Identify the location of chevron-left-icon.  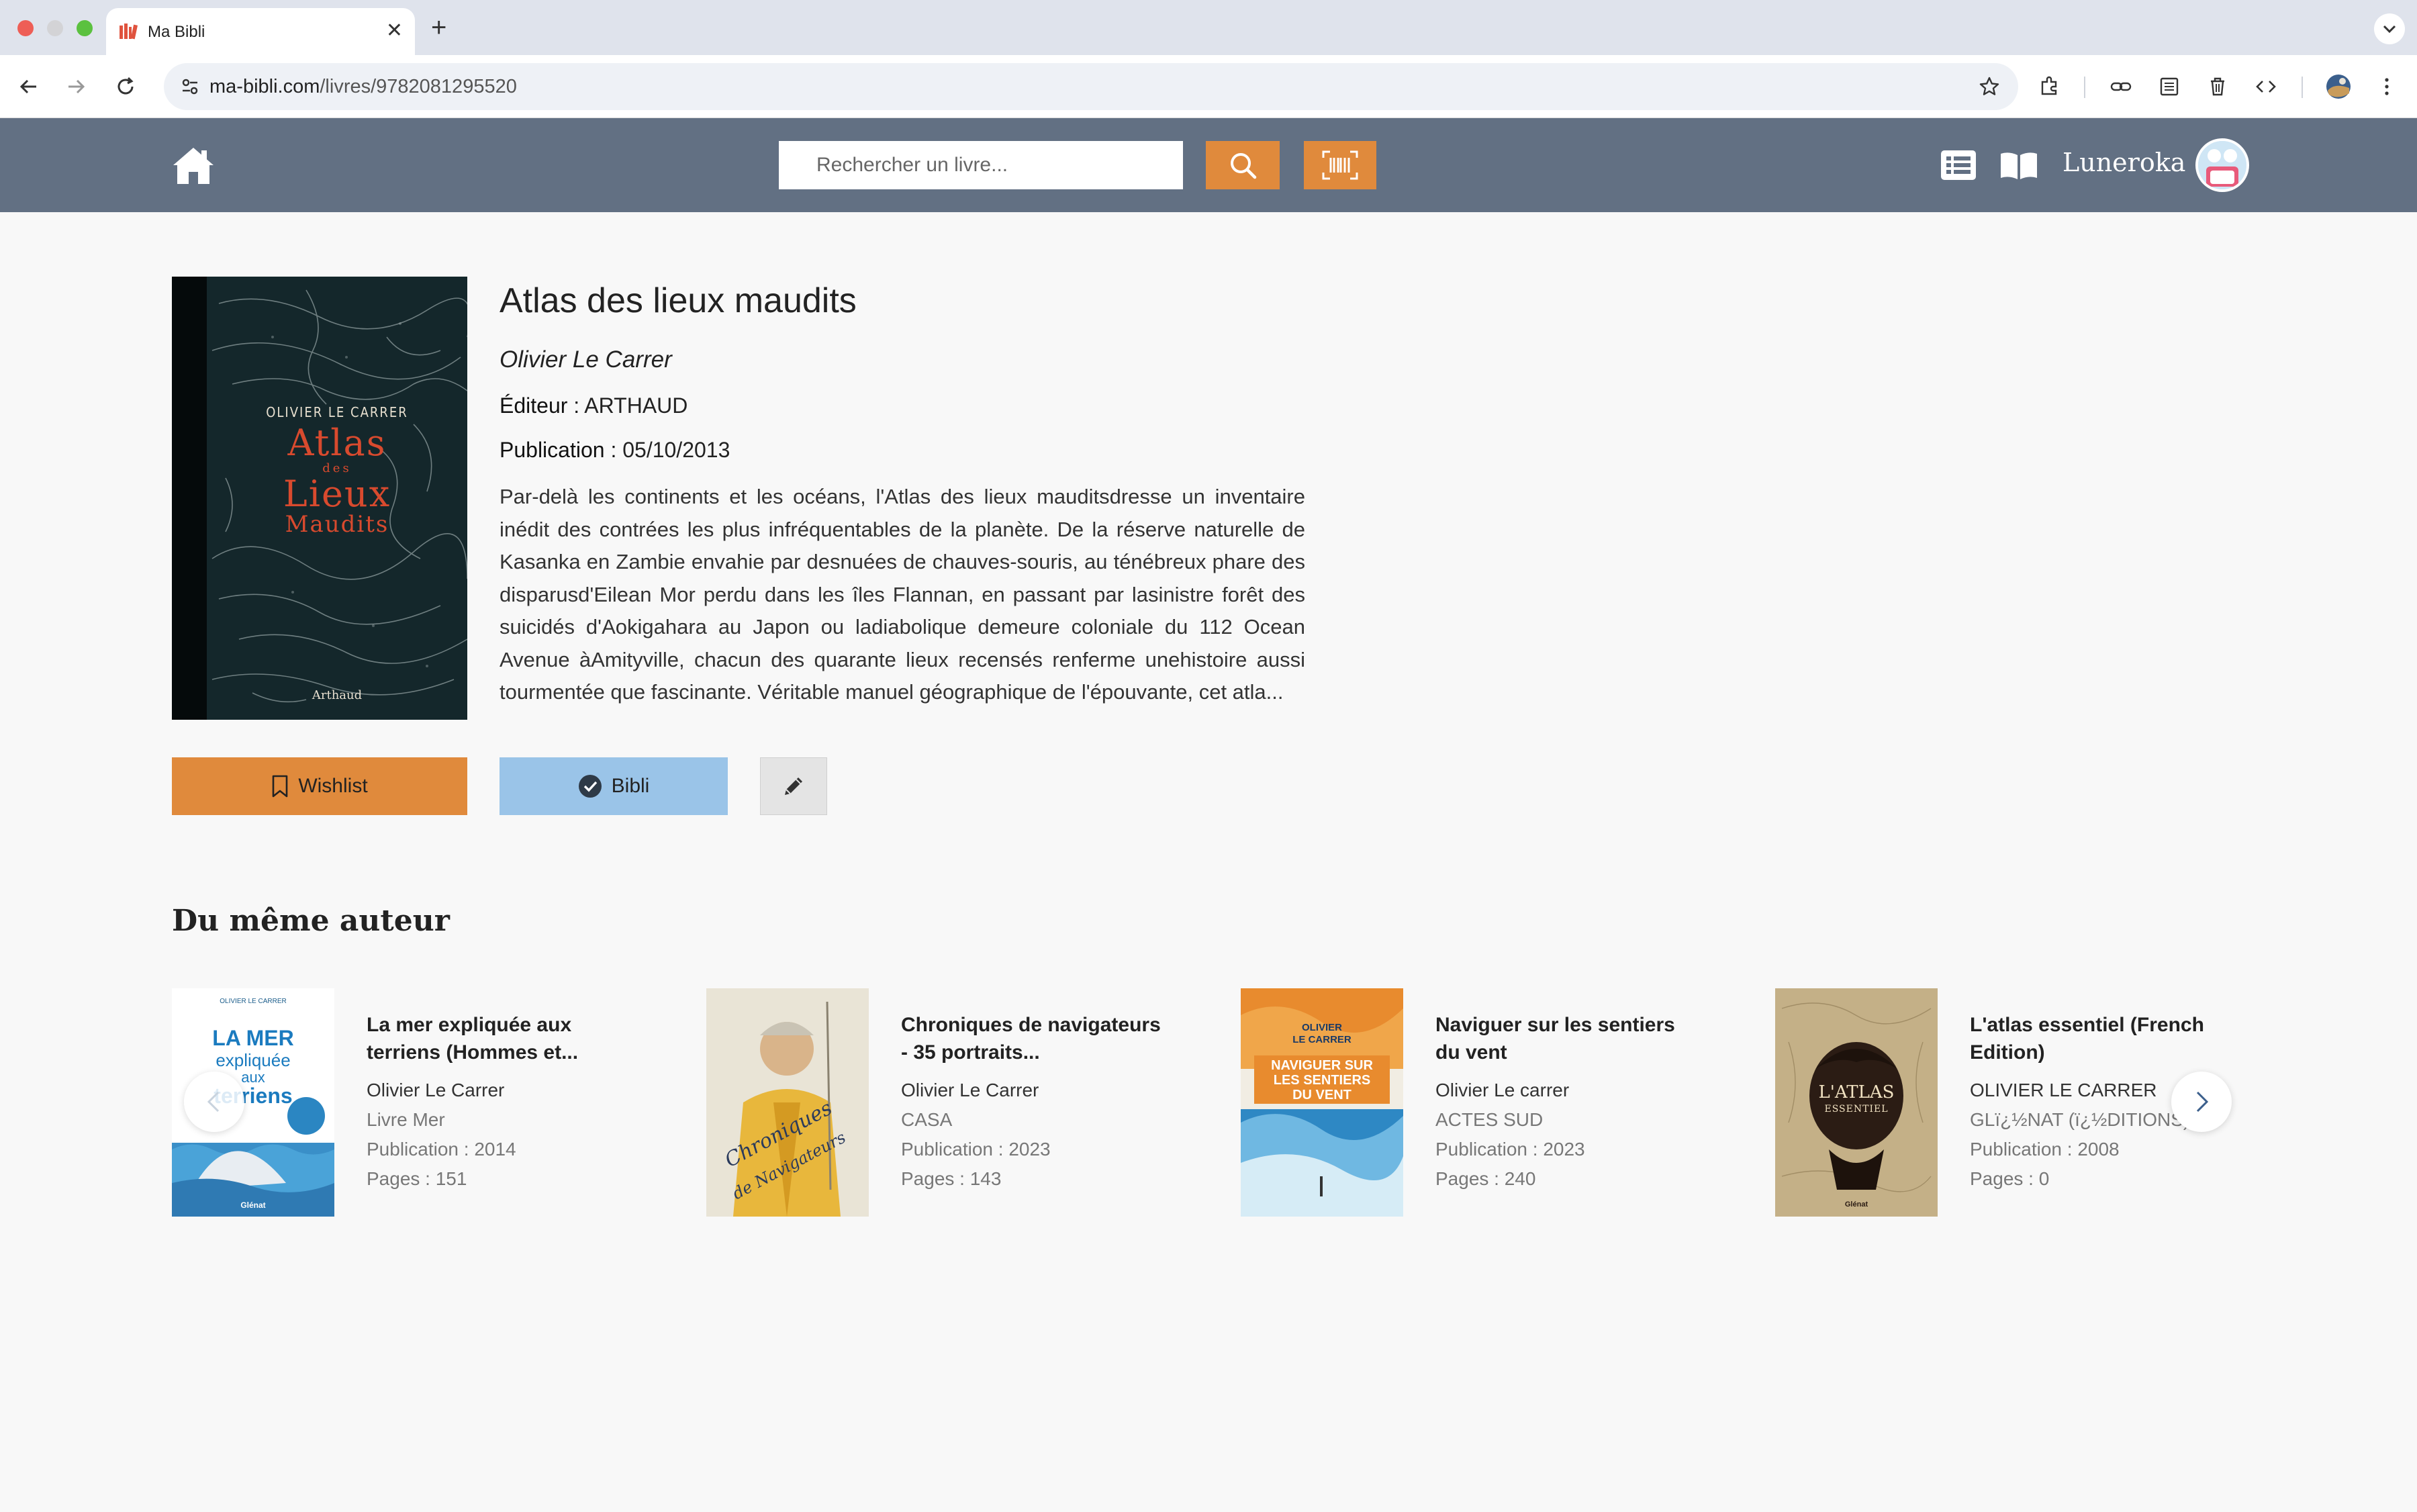
(214, 1102).